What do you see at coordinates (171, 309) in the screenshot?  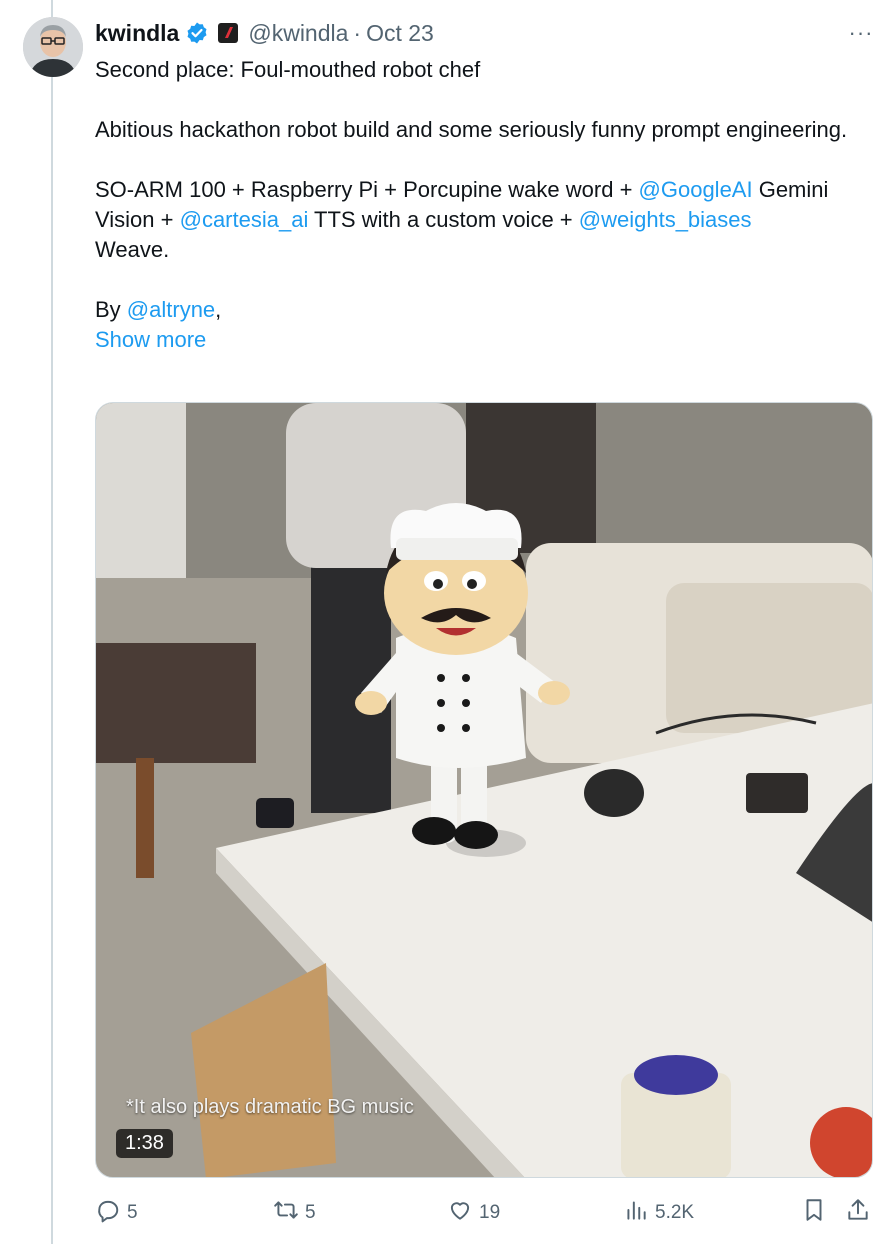 I see `mention-altryne: @altryne` at bounding box center [171, 309].